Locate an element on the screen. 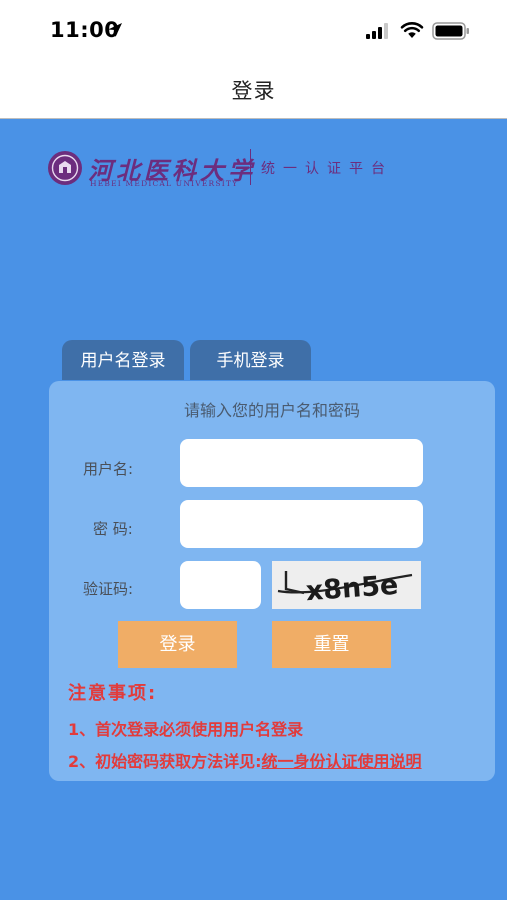  university-logo: 河北医科大学 HEBEI MEDICAL UNIVERSITY 统一认证平台 is located at coordinates (226, 169).